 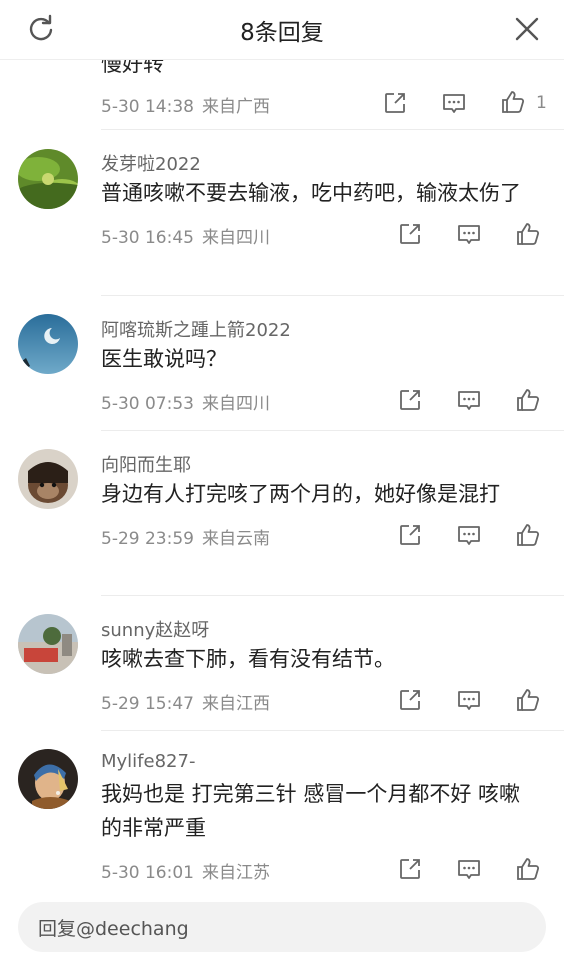 I want to click on list-item-partial: 慢好转 5-30 14:38 来自广西 1, so click(x=282, y=95).